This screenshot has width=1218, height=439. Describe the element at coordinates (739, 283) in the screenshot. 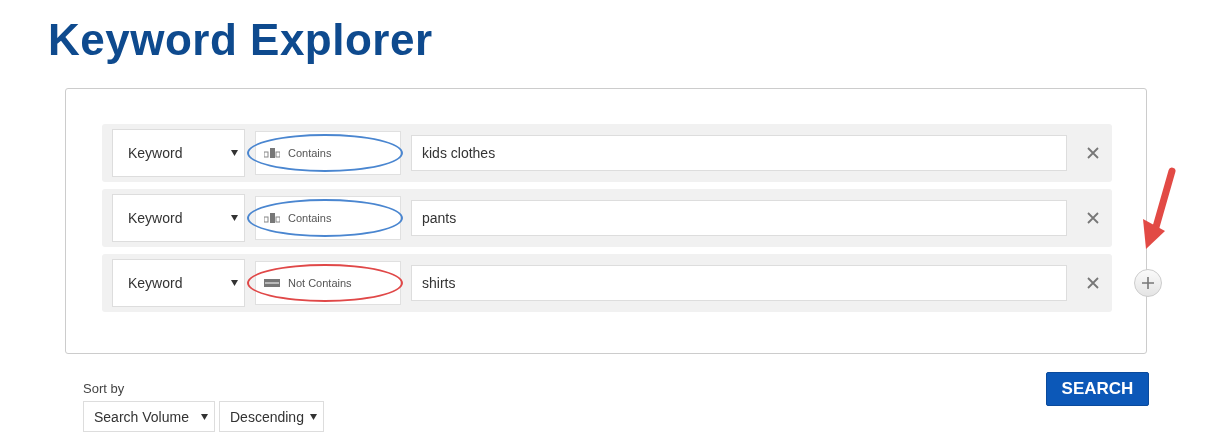

I see `value-field: shirts` at that location.